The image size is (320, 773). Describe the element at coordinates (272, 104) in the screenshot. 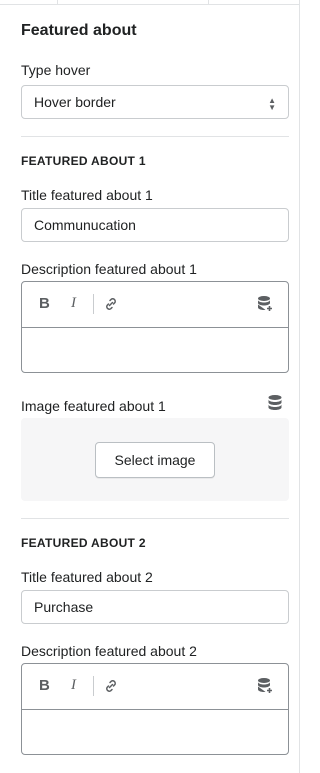

I see `select-arrows-icon: ▲ ▼` at that location.